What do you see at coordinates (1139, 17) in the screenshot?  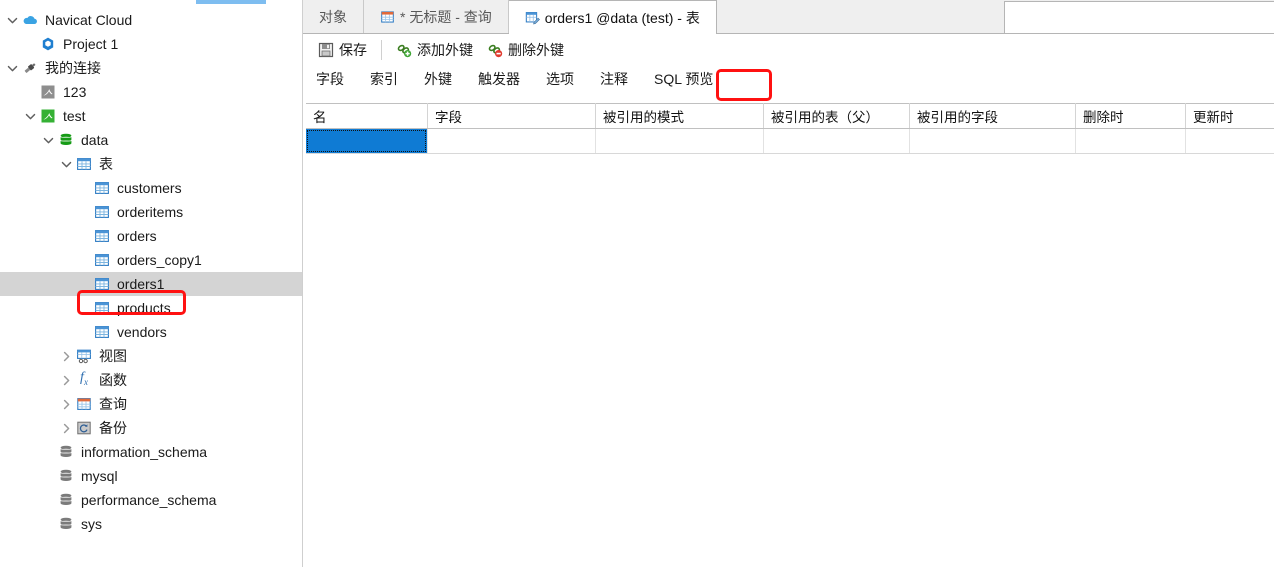 I see `empty-tab-panel` at bounding box center [1139, 17].